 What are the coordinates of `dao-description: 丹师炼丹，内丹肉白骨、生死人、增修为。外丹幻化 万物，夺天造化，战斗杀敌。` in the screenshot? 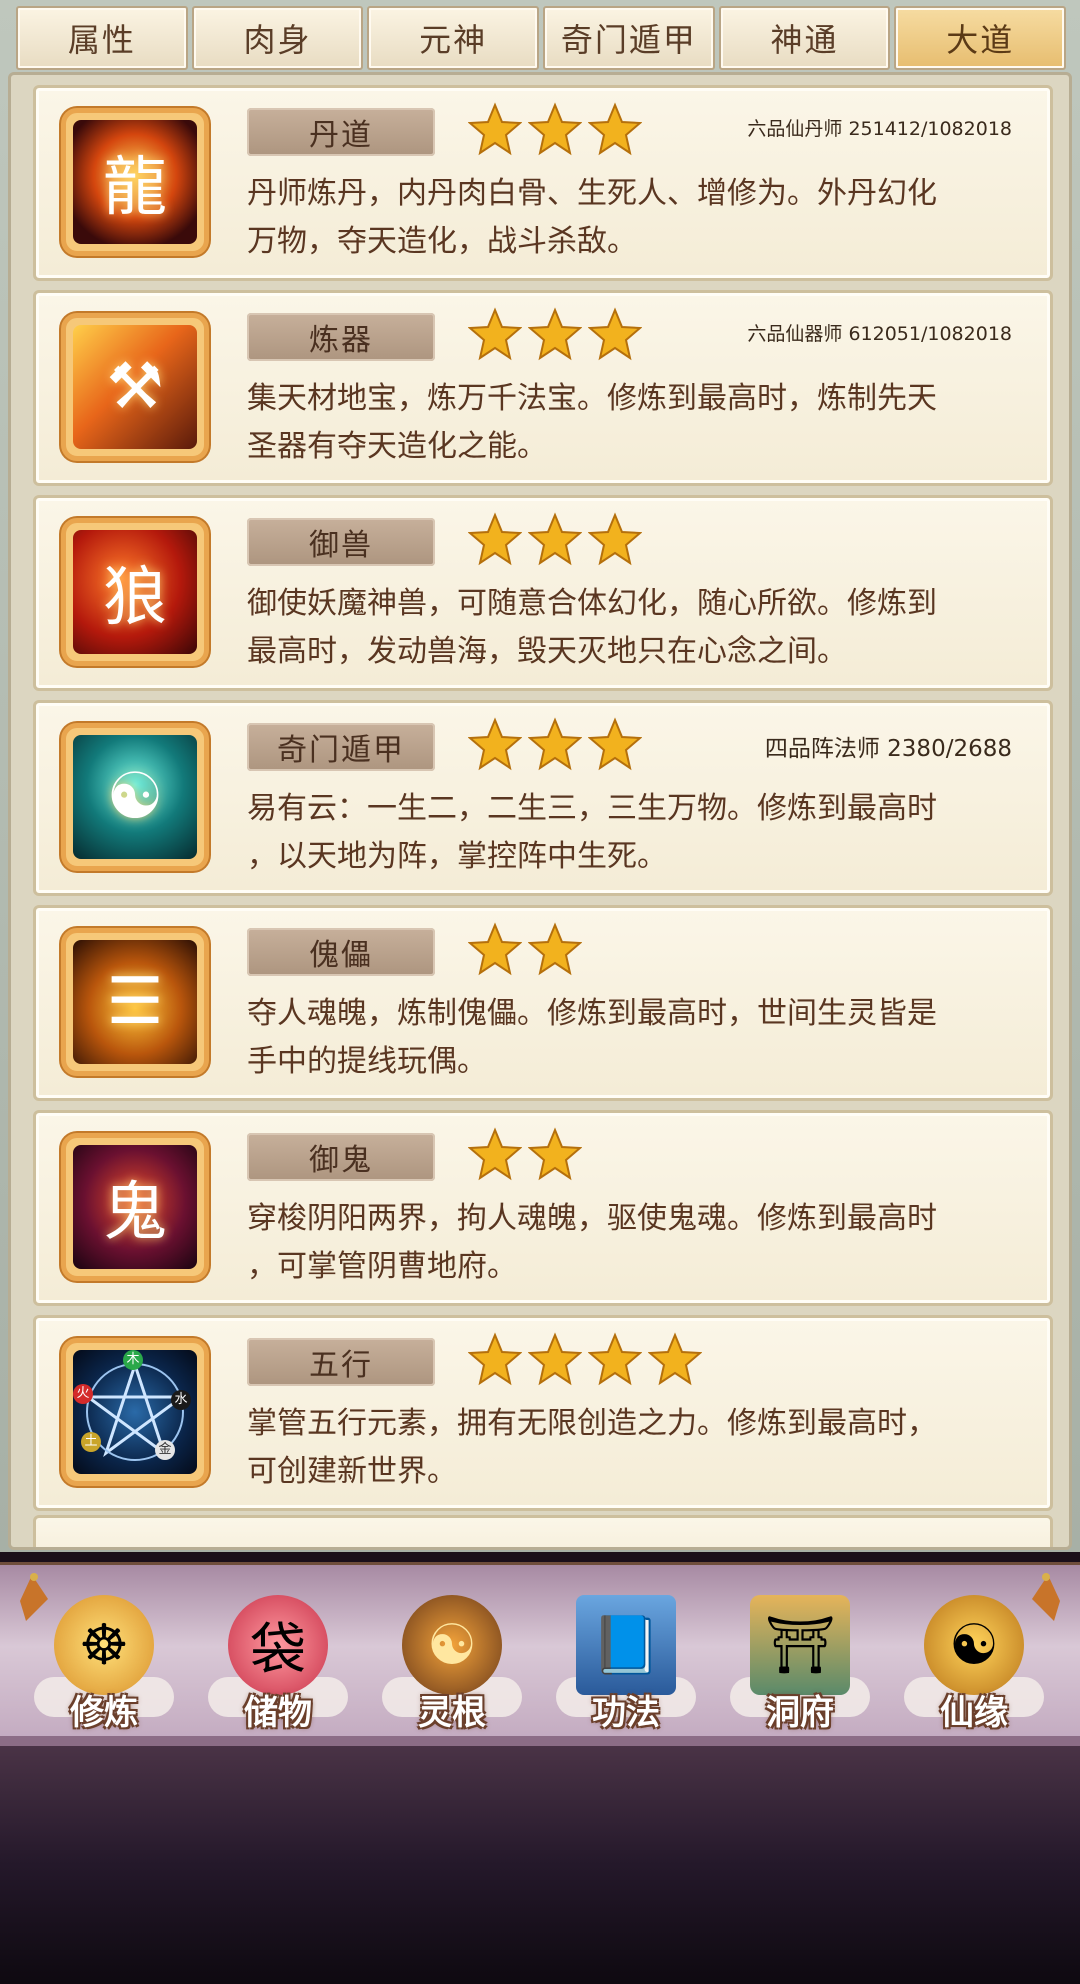 It's located at (642, 218).